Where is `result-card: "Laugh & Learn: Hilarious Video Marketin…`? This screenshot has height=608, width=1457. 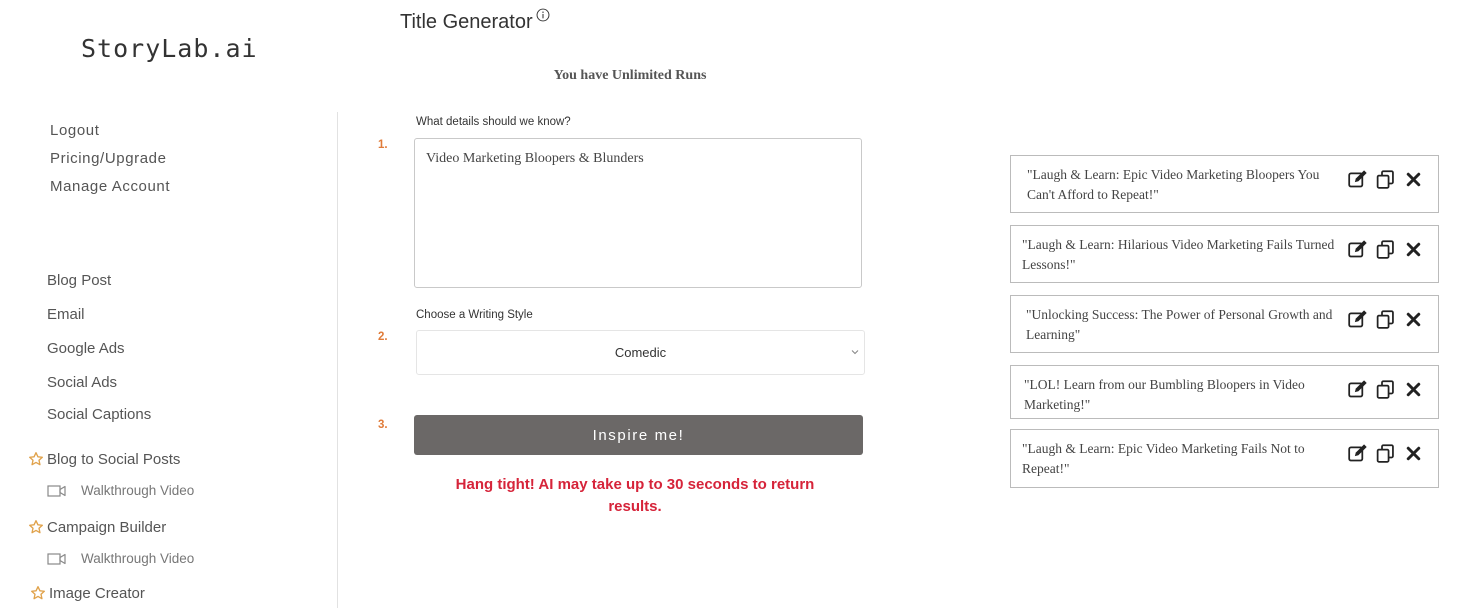
result-card: "Laugh & Learn: Hilarious Video Marketin… is located at coordinates (1224, 254).